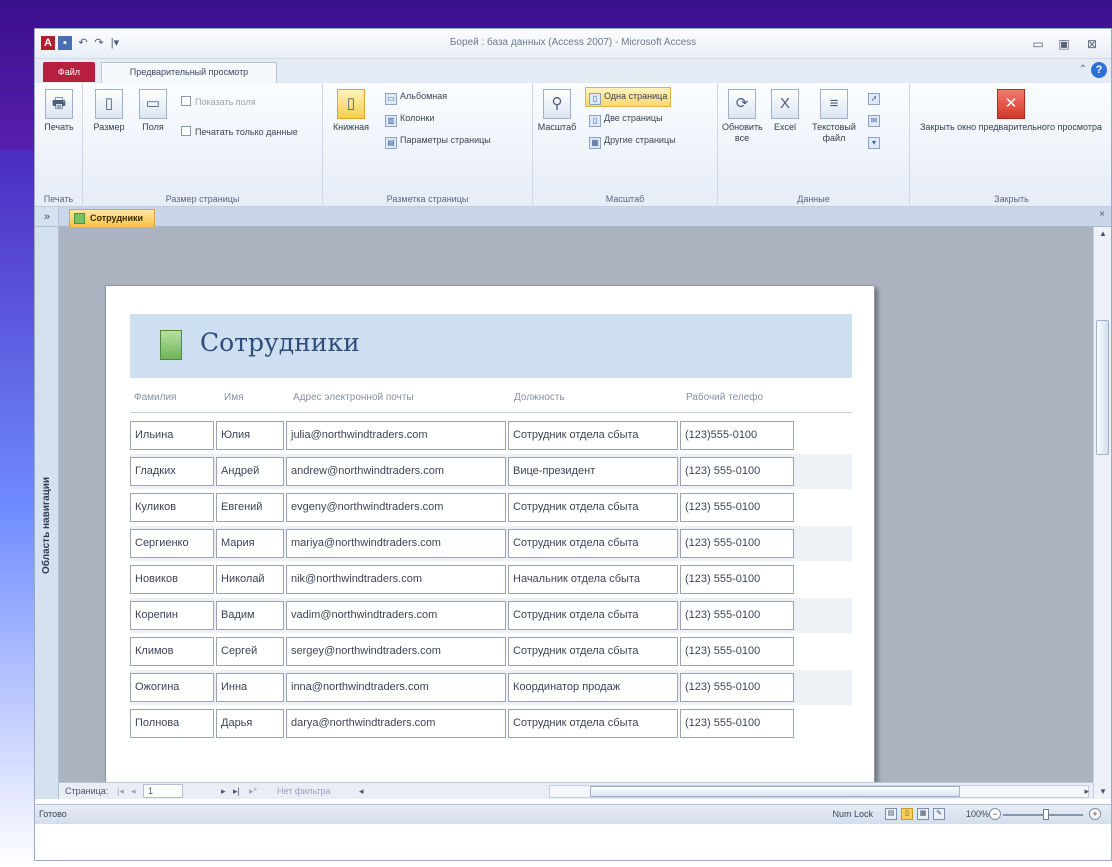 This screenshot has height=867, width=1112. I want to click on next-page-icon: ▸, so click(223, 791).